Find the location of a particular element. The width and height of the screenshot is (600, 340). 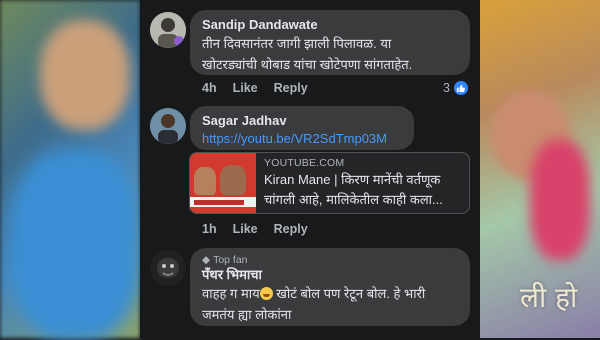

comment-author: पॅंथर भिमाचा is located at coordinates (330, 275).